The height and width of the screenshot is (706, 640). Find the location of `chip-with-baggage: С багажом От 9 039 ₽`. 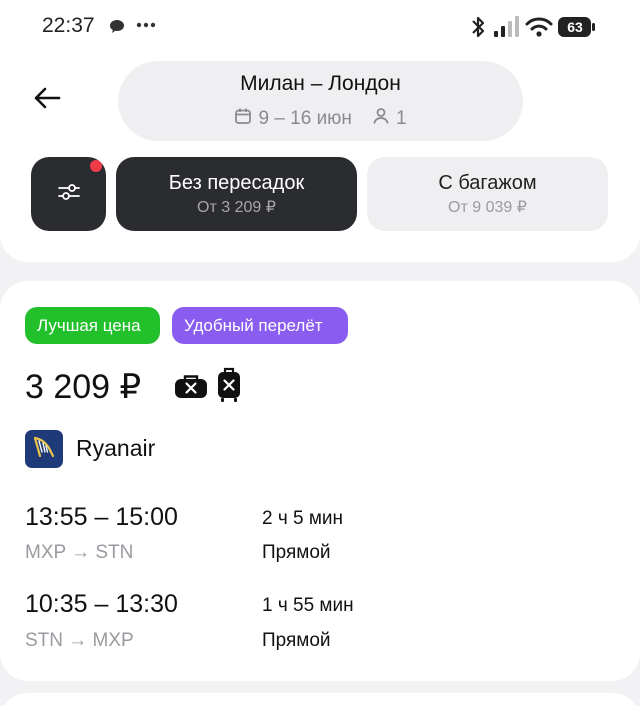

chip-with-baggage: С багажом От 9 039 ₽ is located at coordinates (487, 194).